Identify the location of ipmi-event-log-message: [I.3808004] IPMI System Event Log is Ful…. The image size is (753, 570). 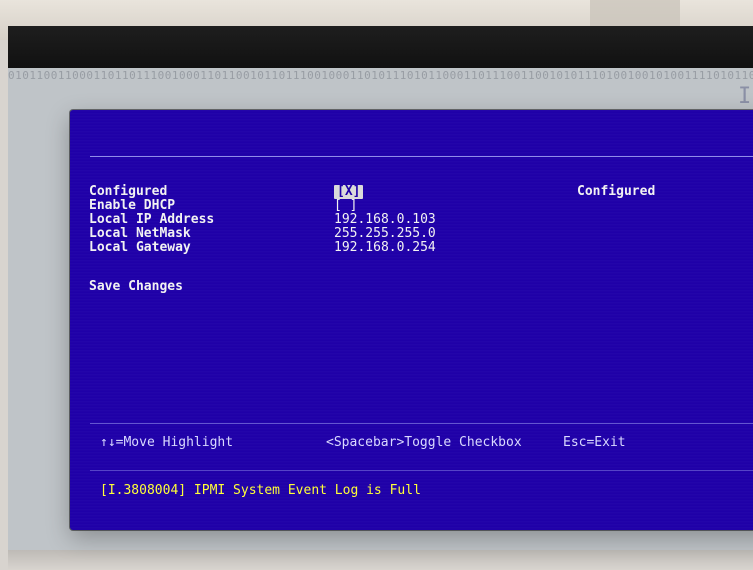
(260, 490).